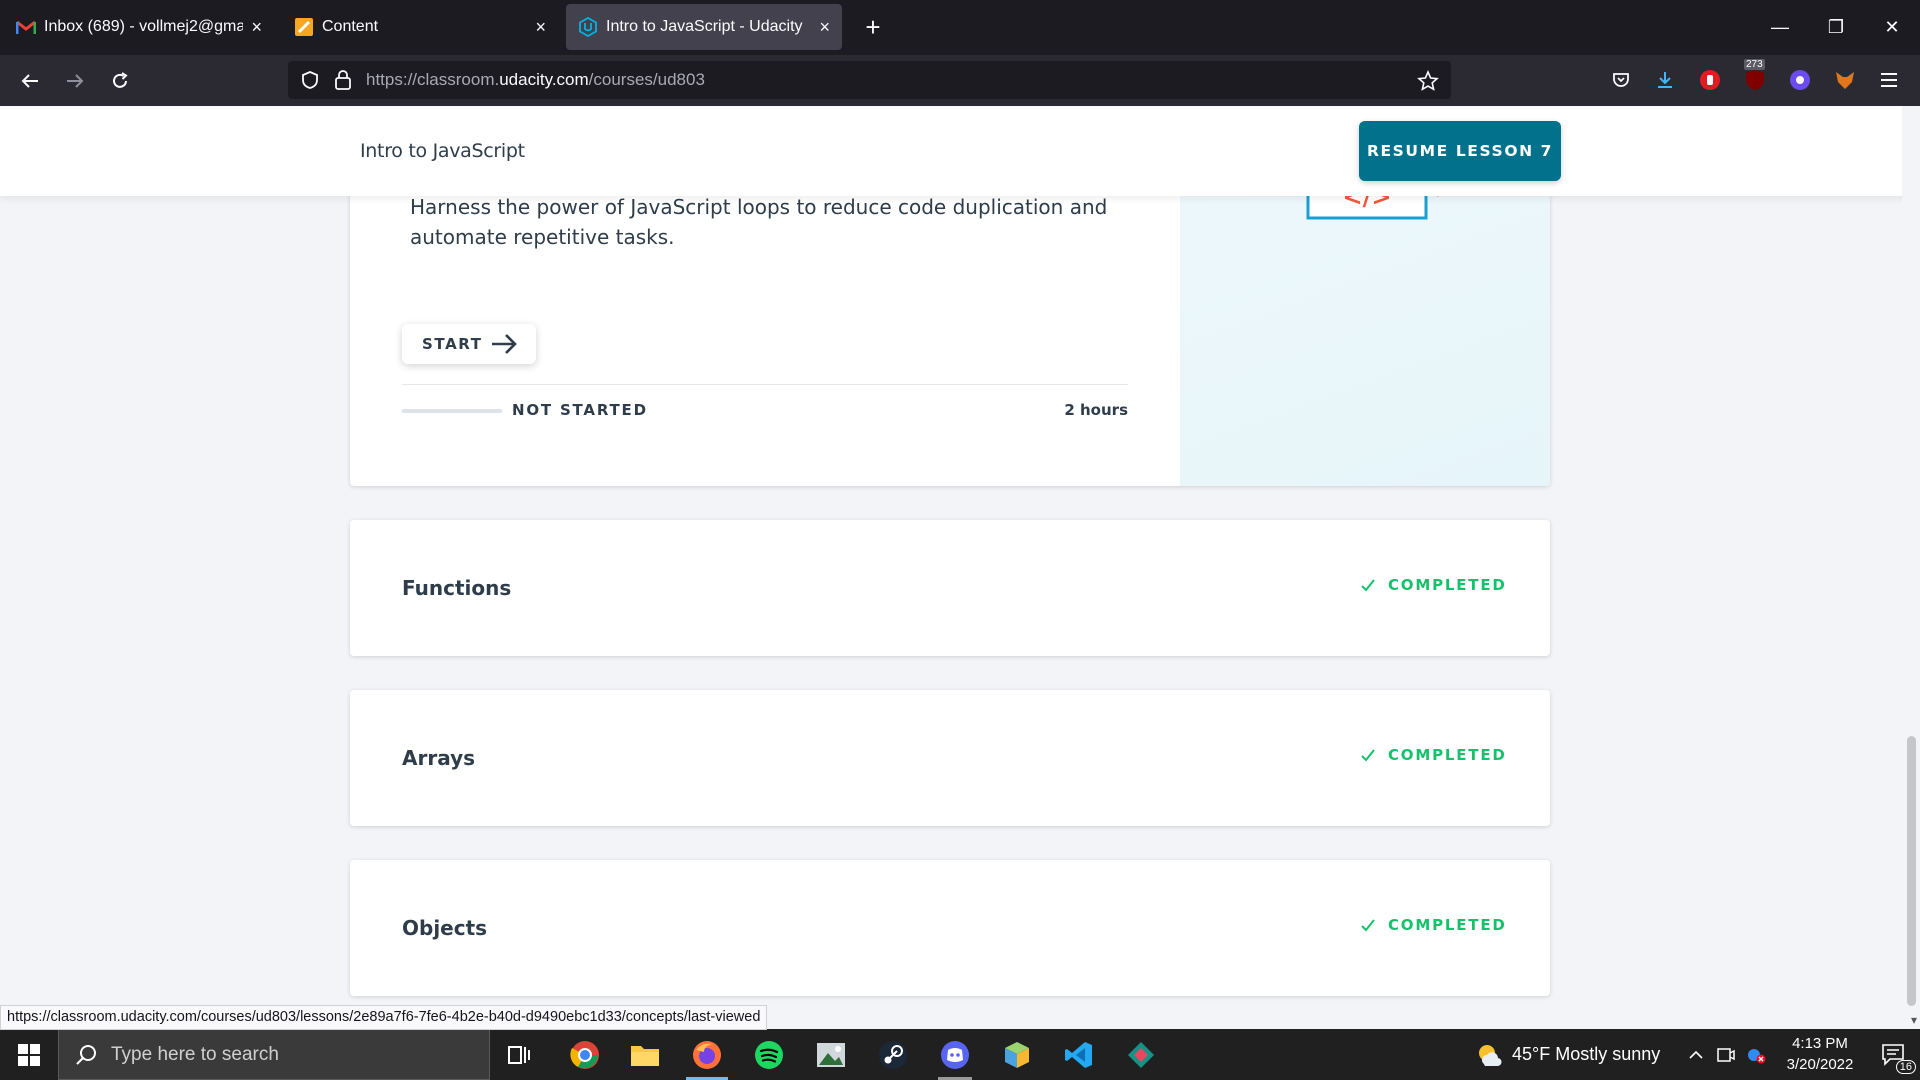 The image size is (1920, 1080). I want to click on tab-content: Content ×, so click(420, 27).